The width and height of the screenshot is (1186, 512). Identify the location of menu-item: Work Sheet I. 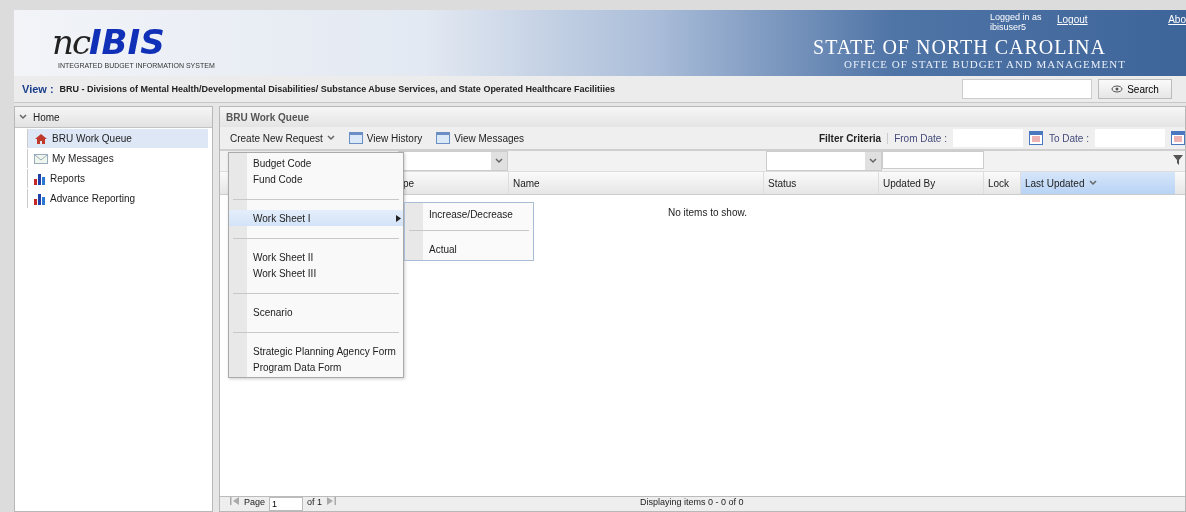
(316, 218).